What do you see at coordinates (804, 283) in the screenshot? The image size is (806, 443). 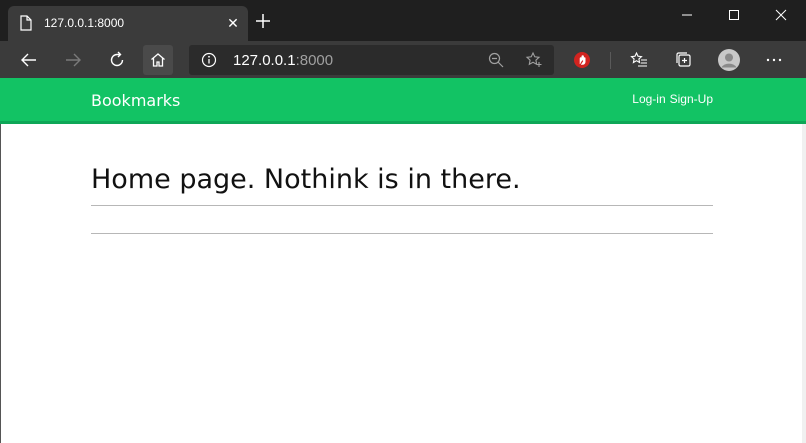 I see `background-window-edge` at bounding box center [804, 283].